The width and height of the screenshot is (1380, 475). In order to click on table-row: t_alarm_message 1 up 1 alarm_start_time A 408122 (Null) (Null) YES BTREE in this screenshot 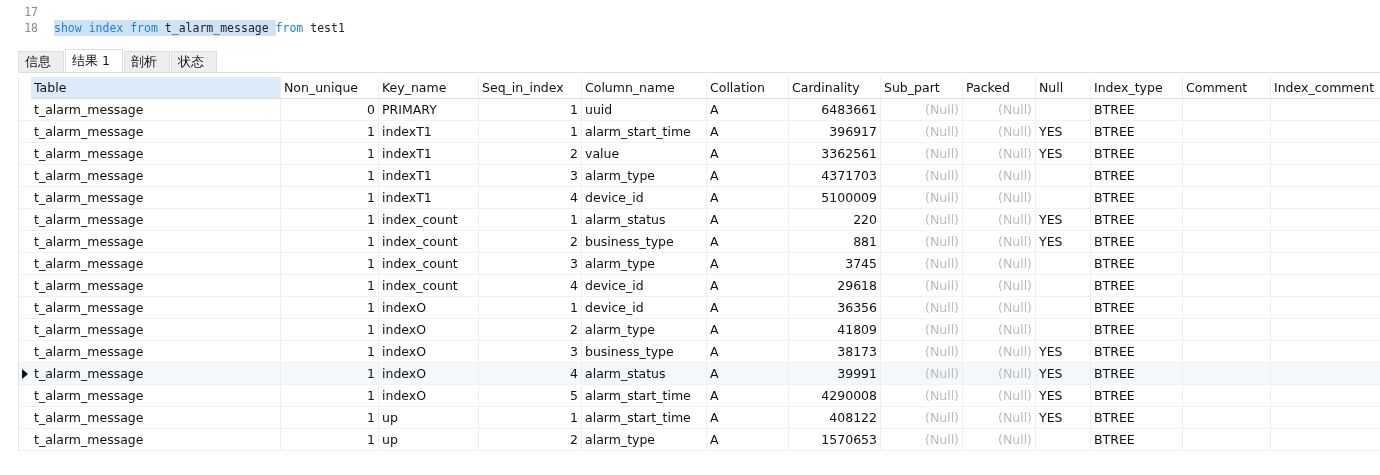, I will do `click(699, 418)`.